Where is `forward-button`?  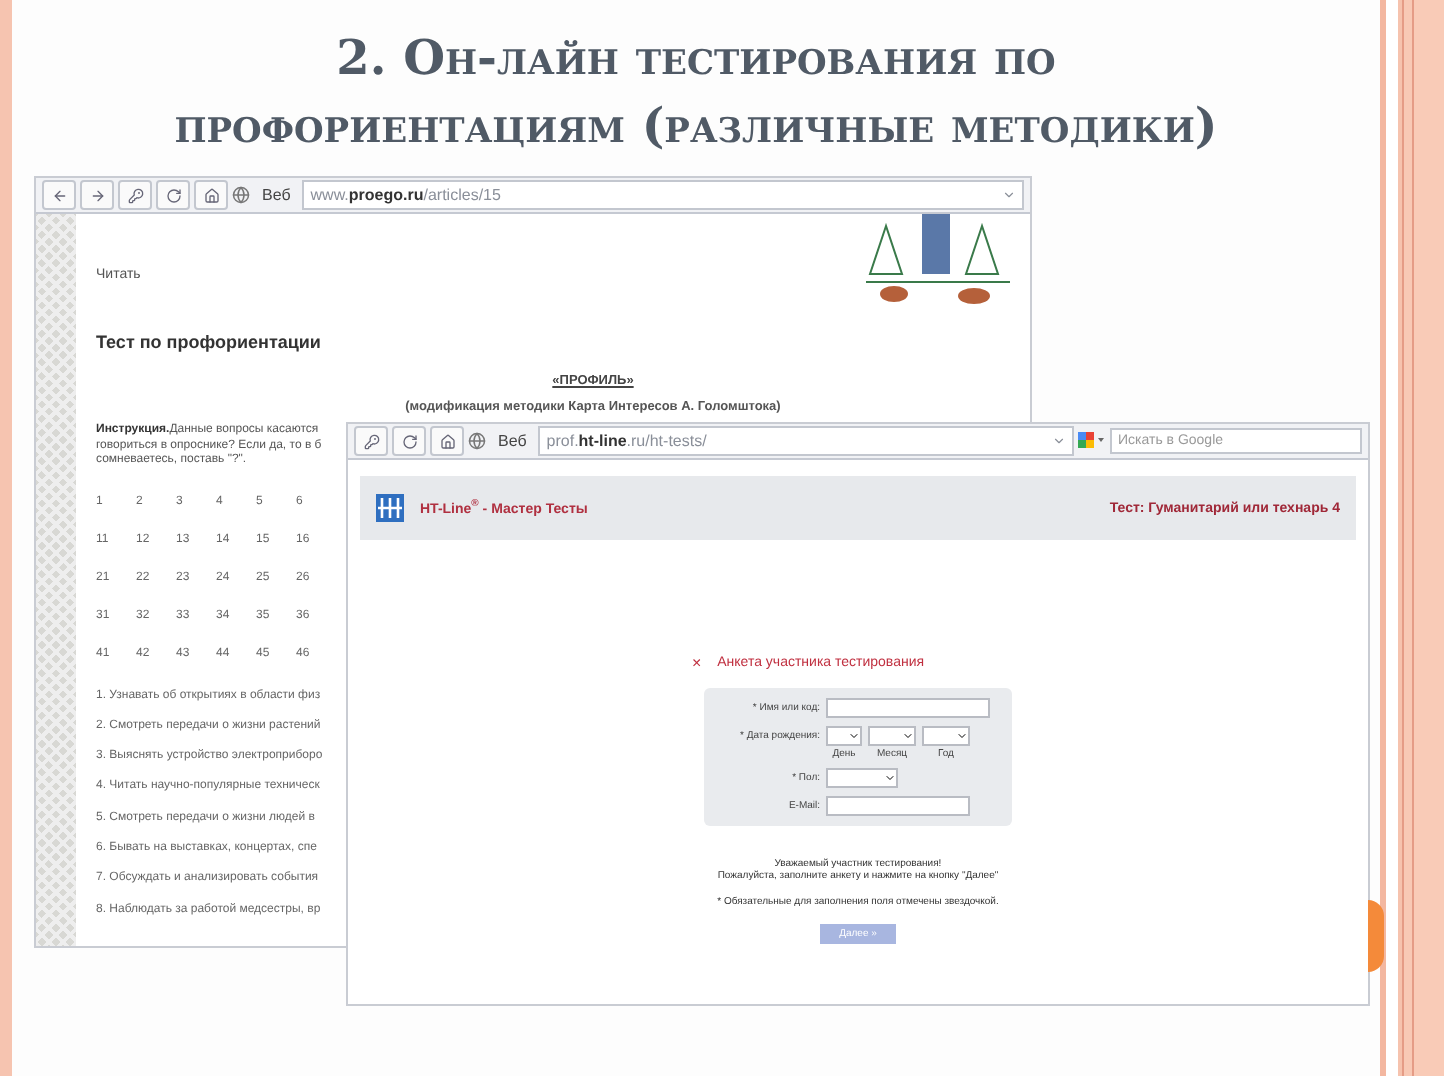 forward-button is located at coordinates (97, 195).